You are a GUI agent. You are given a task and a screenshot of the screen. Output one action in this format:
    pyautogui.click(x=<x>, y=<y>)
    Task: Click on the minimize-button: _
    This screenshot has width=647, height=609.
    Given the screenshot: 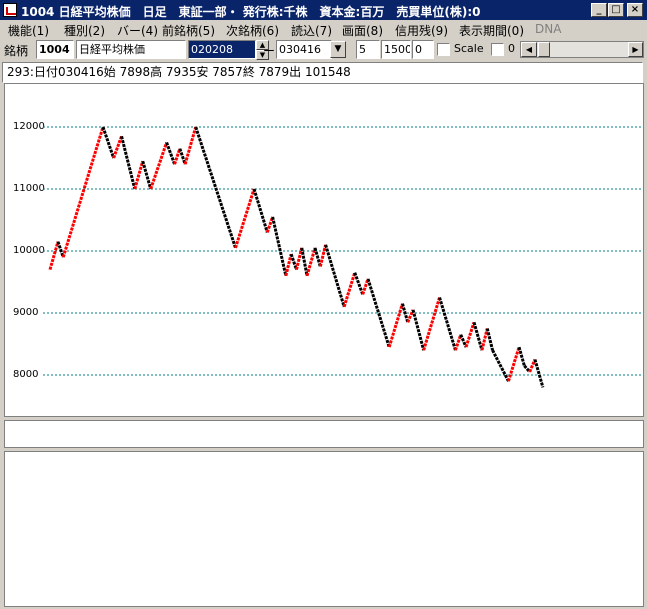 What is the action you would take?
    pyautogui.click(x=599, y=10)
    